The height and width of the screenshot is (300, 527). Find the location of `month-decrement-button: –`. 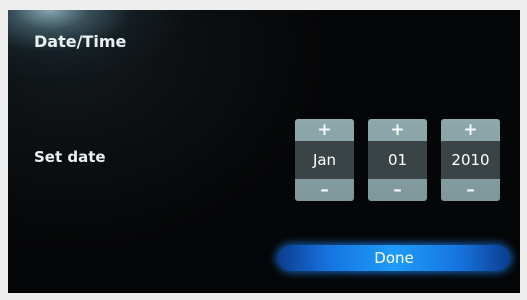

month-decrement-button: – is located at coordinates (324, 190).